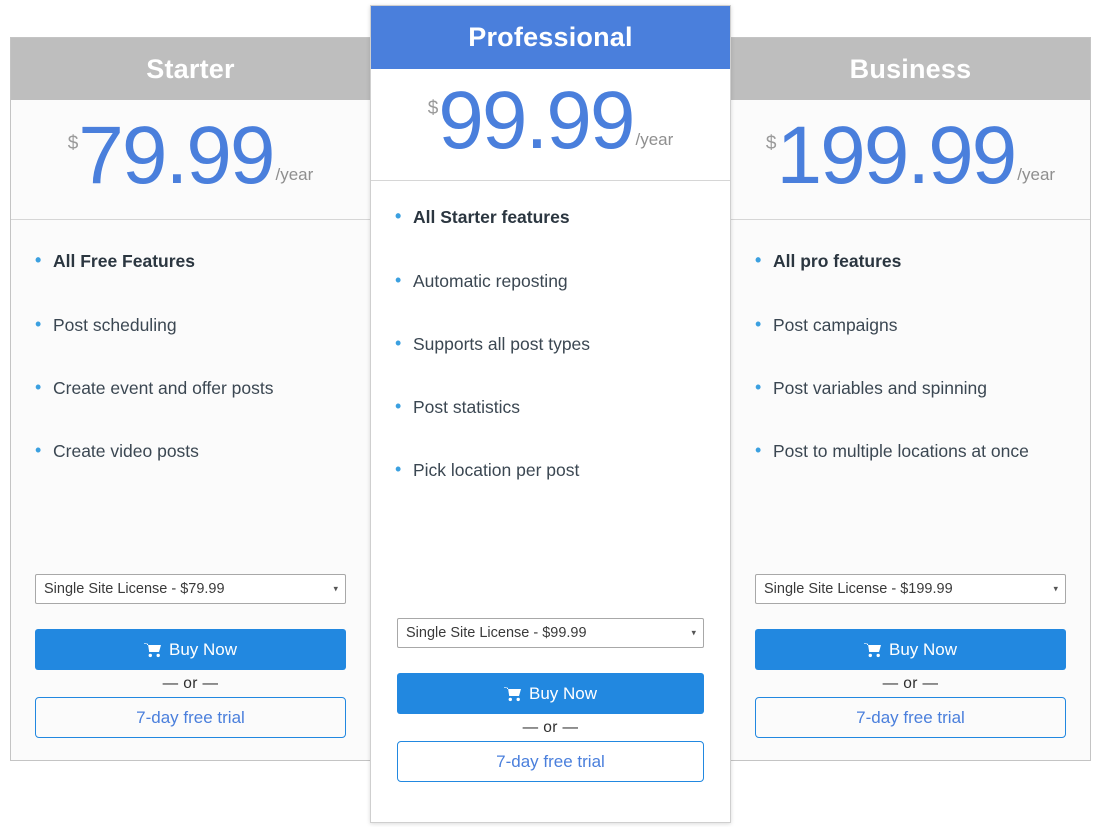 This screenshot has width=1102, height=827. Describe the element at coordinates (551, 470) in the screenshot. I see `list-item: Pick location per post` at that location.